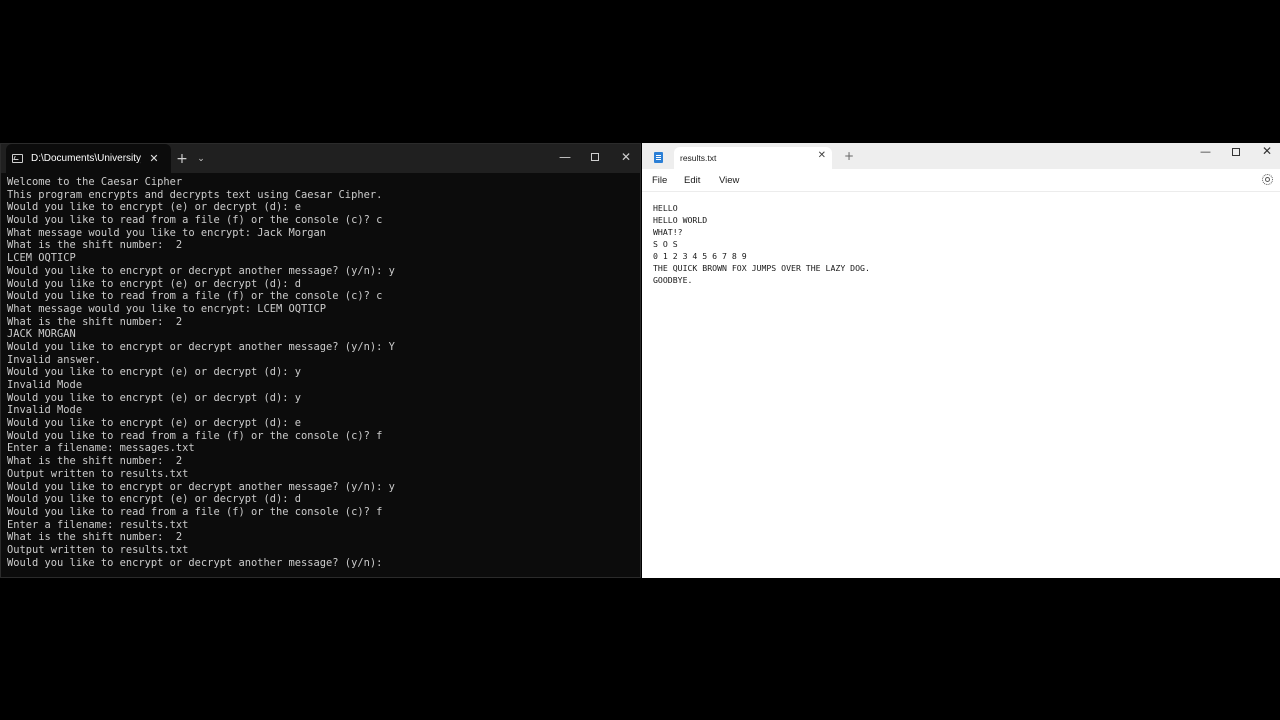  Describe the element at coordinates (201, 158) in the screenshot. I see `chevron-down-icon: ⌄` at that location.